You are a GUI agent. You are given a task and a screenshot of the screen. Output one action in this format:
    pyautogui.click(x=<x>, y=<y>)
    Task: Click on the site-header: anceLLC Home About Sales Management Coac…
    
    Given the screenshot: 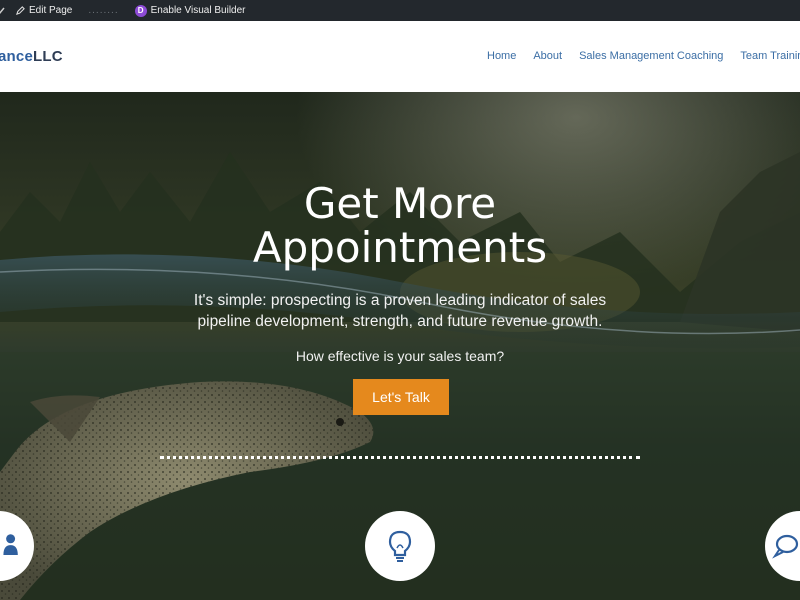 What is the action you would take?
    pyautogui.click(x=400, y=56)
    